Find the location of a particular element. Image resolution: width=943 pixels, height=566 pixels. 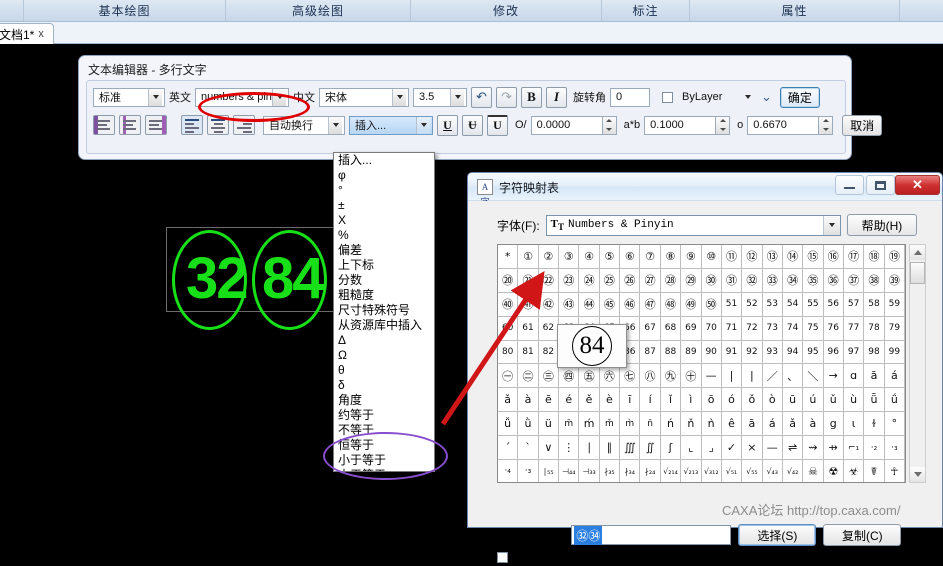

character-cell: ㉙ is located at coordinates (691, 280).